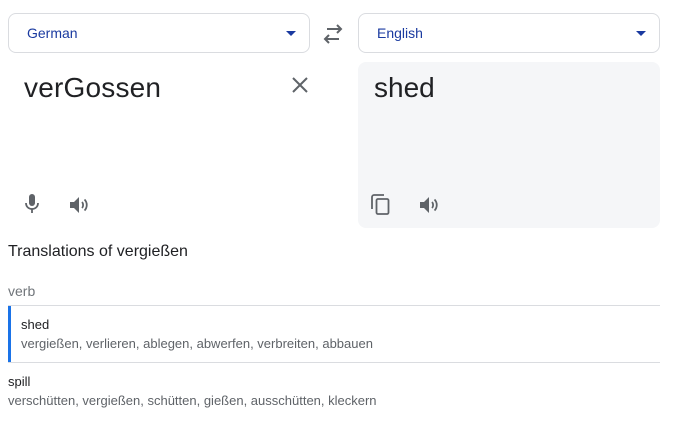 Image resolution: width=676 pixels, height=425 pixels. Describe the element at coordinates (9, 334) in the screenshot. I see `selected-indicator` at that location.